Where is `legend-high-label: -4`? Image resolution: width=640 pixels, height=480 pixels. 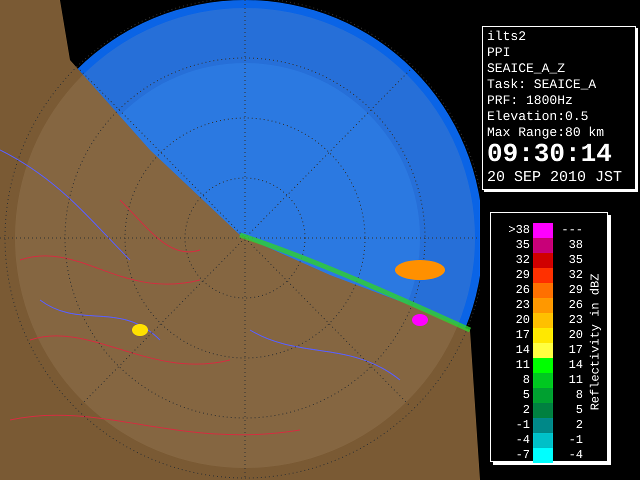
legend-high-label: -4 is located at coordinates (576, 455).